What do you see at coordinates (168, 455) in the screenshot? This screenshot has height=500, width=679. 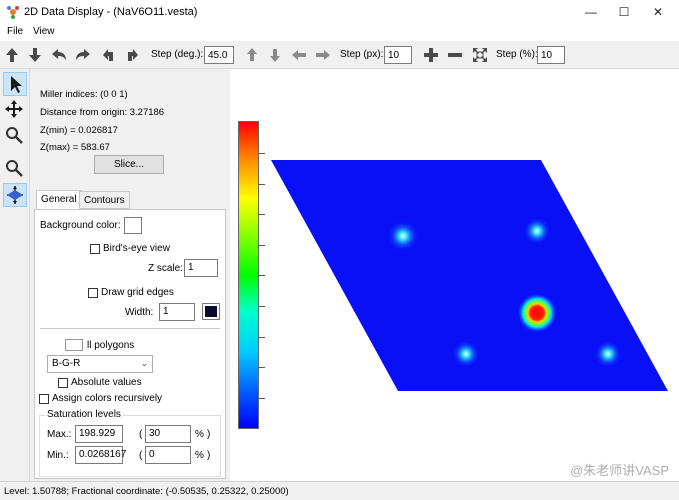 I see `min-percent-input: 0` at bounding box center [168, 455].